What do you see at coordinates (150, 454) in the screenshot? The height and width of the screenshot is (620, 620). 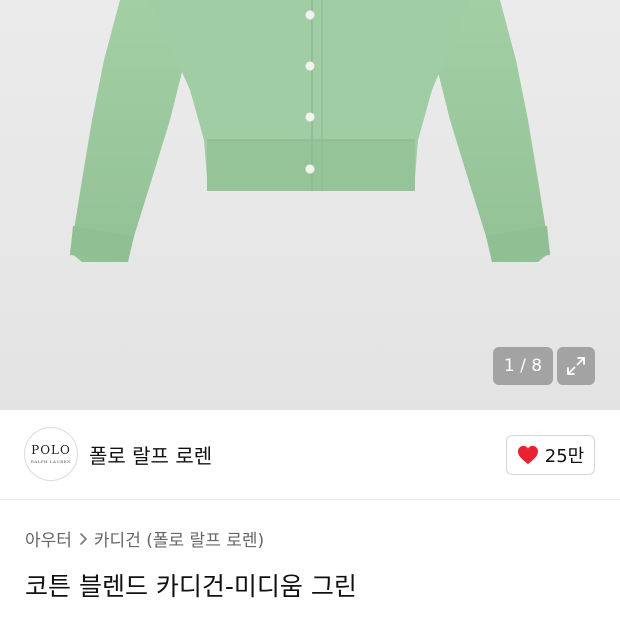 I see `brand-name: 폴로 랄프 로렌` at bounding box center [150, 454].